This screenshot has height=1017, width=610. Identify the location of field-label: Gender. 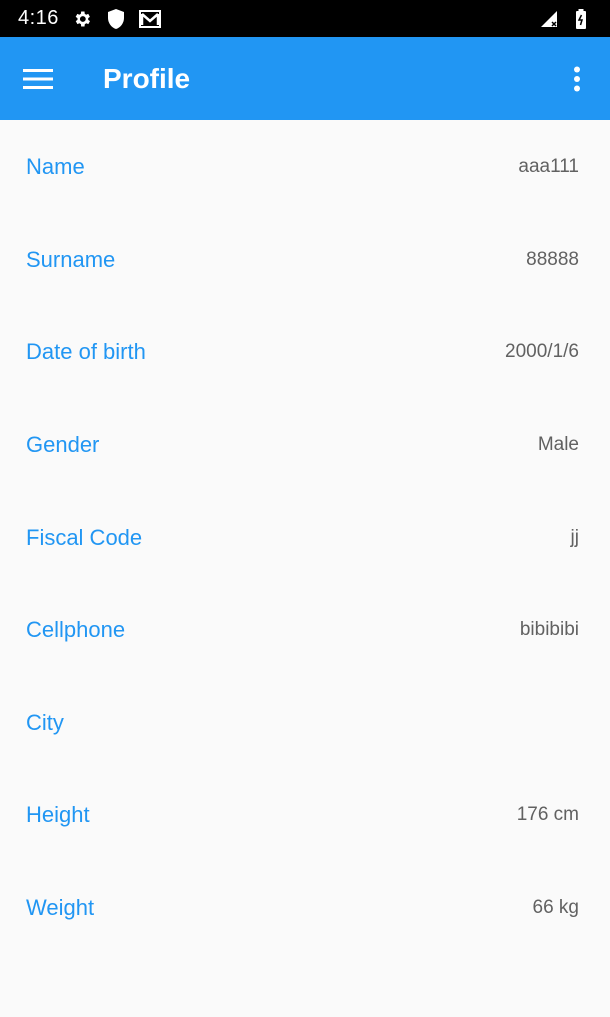
(63, 445).